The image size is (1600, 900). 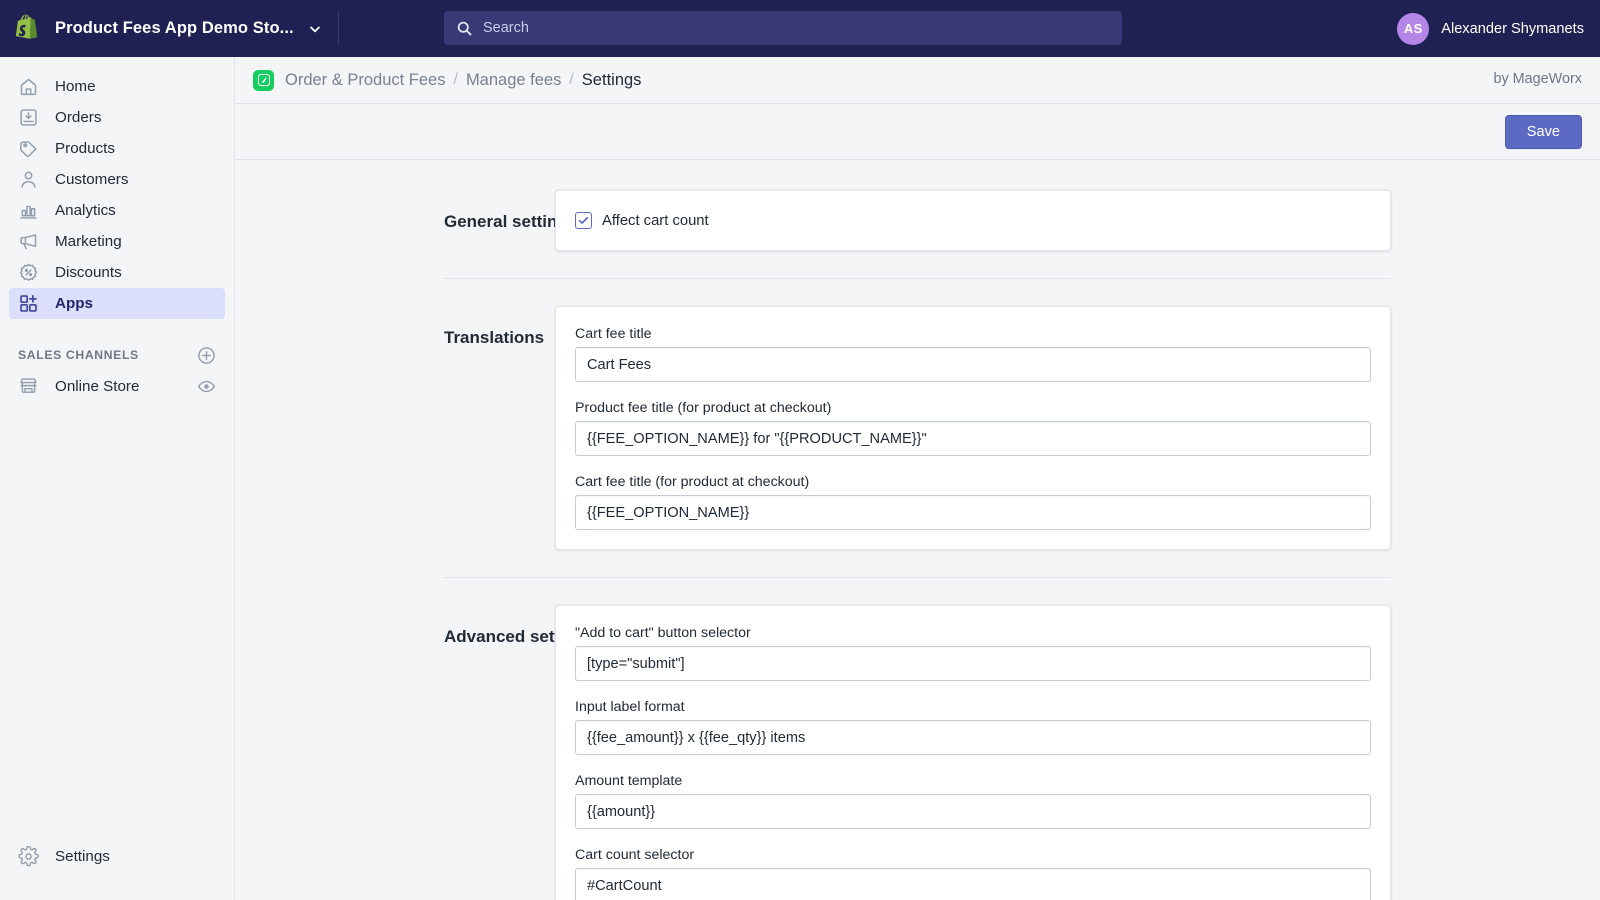 I want to click on user-name: Alexander Shymanets, so click(x=1512, y=28).